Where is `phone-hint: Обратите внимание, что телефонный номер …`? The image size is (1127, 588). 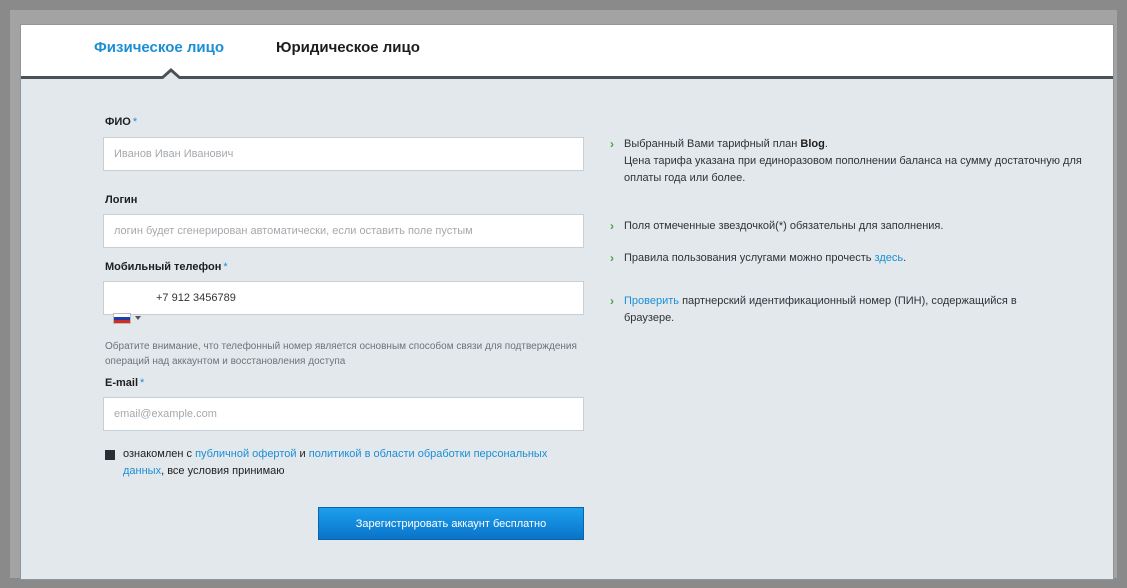
phone-hint: Обратите внимание, что телефонный номер … is located at coordinates (341, 354).